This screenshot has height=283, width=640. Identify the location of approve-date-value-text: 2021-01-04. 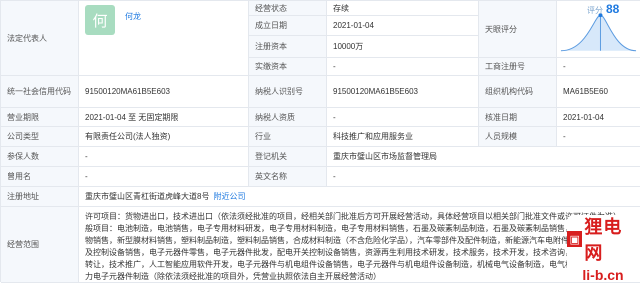
(583, 117).